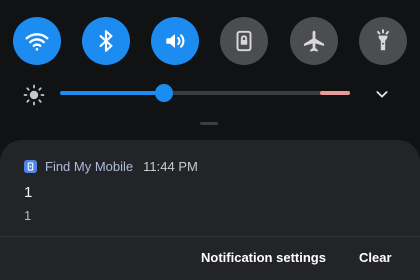 The height and width of the screenshot is (280, 420). I want to click on brightness-fill, so click(112, 93).